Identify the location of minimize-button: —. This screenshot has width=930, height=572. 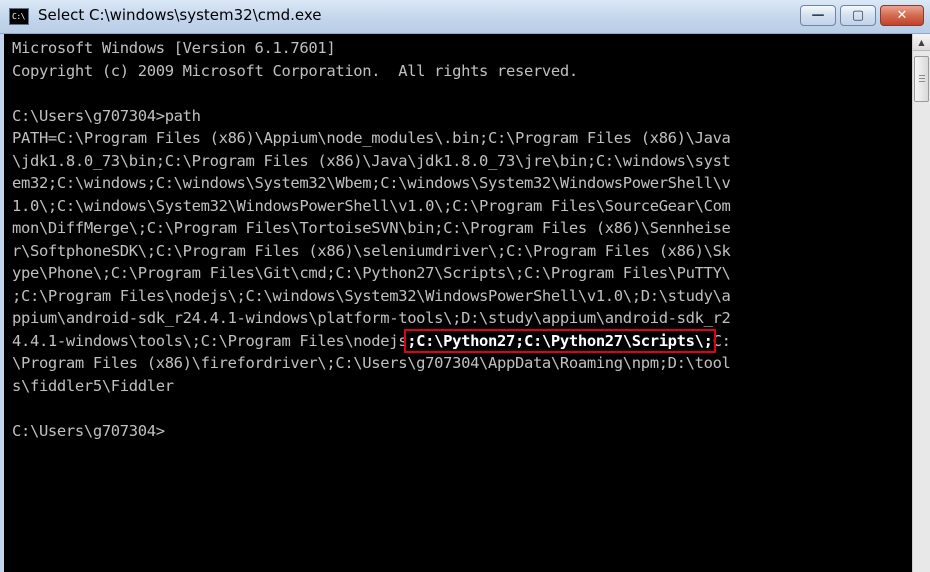
(818, 15).